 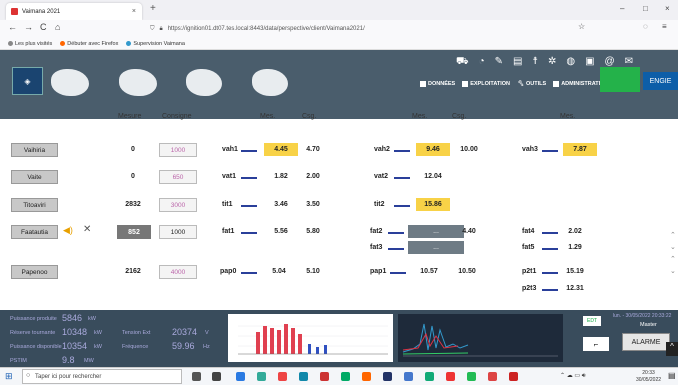 What do you see at coordinates (155, 44) in the screenshot?
I see `bookmark-supervision: Supervision Vaimana` at bounding box center [155, 44].